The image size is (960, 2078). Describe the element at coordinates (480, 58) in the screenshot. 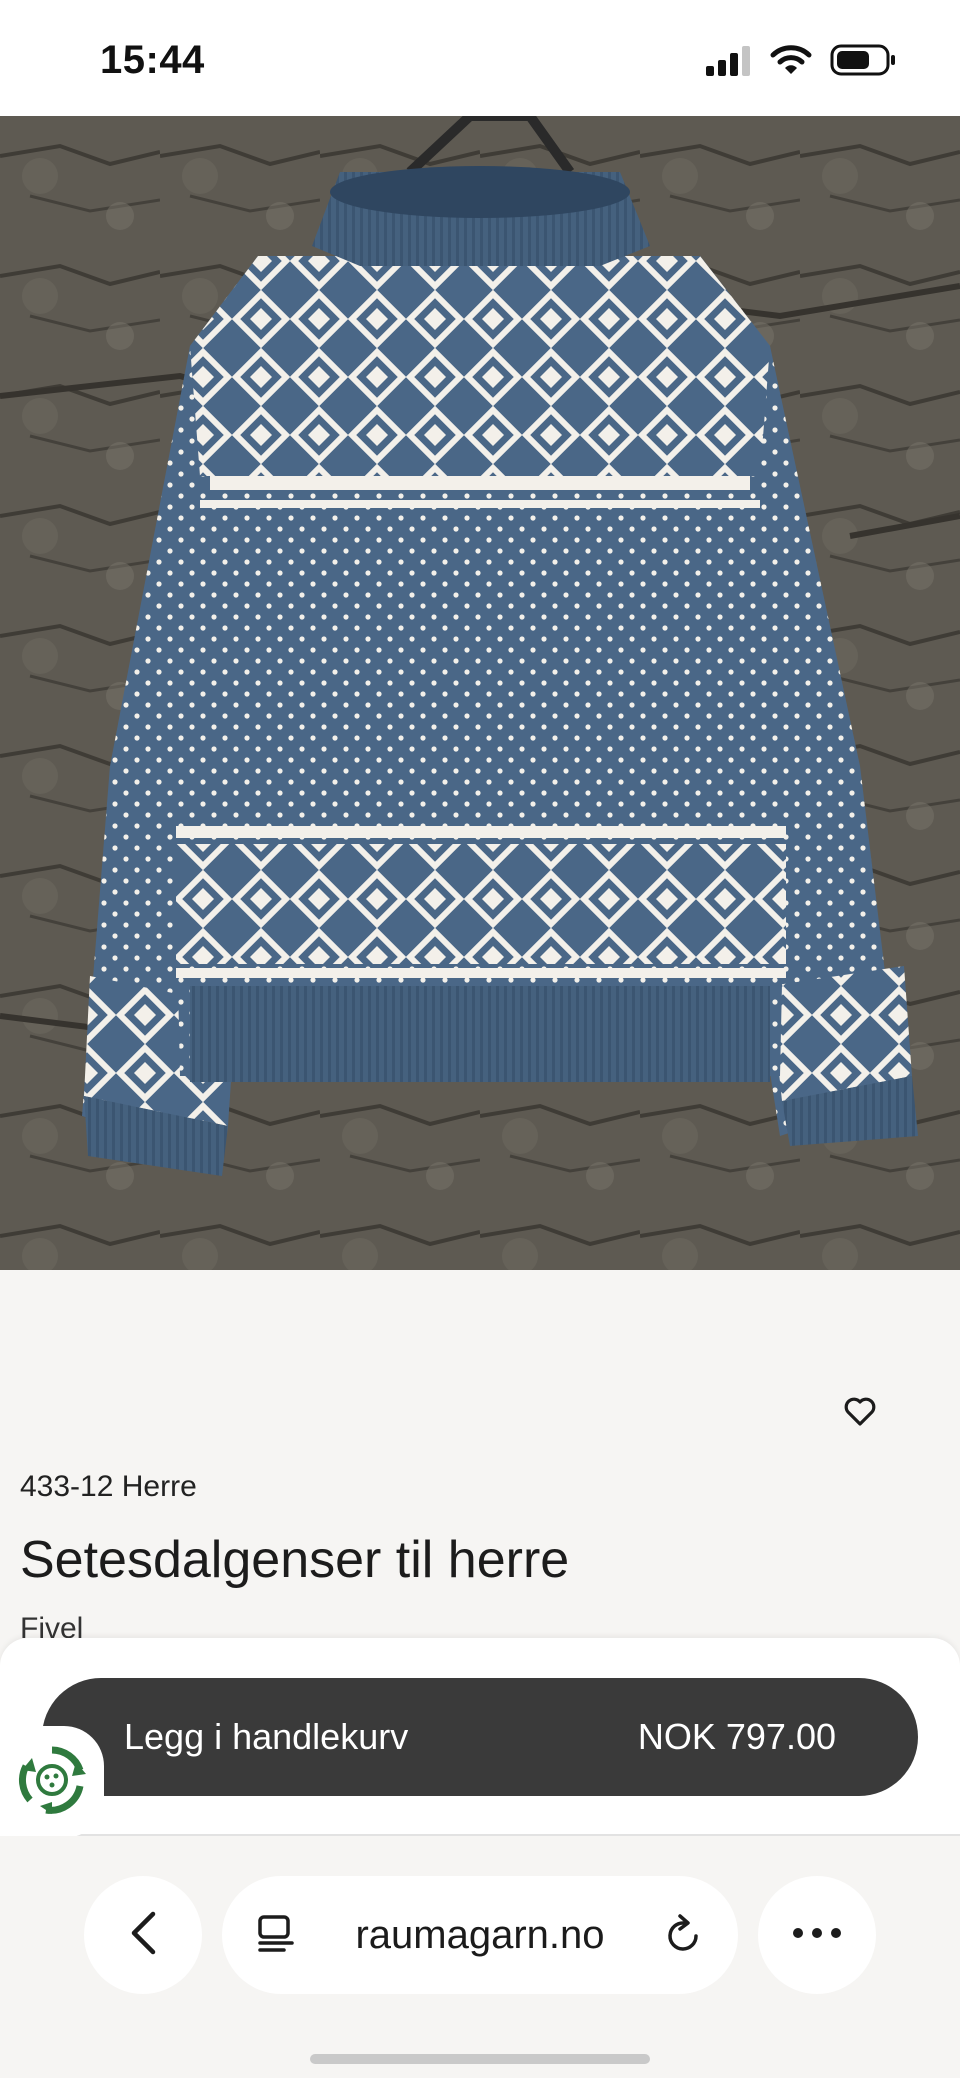

I see `status-bar: 15:44` at that location.